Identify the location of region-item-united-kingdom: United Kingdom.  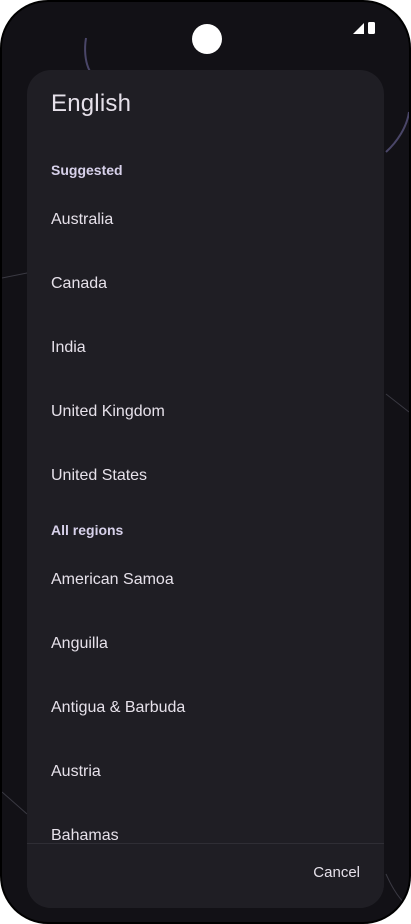
(205, 414).